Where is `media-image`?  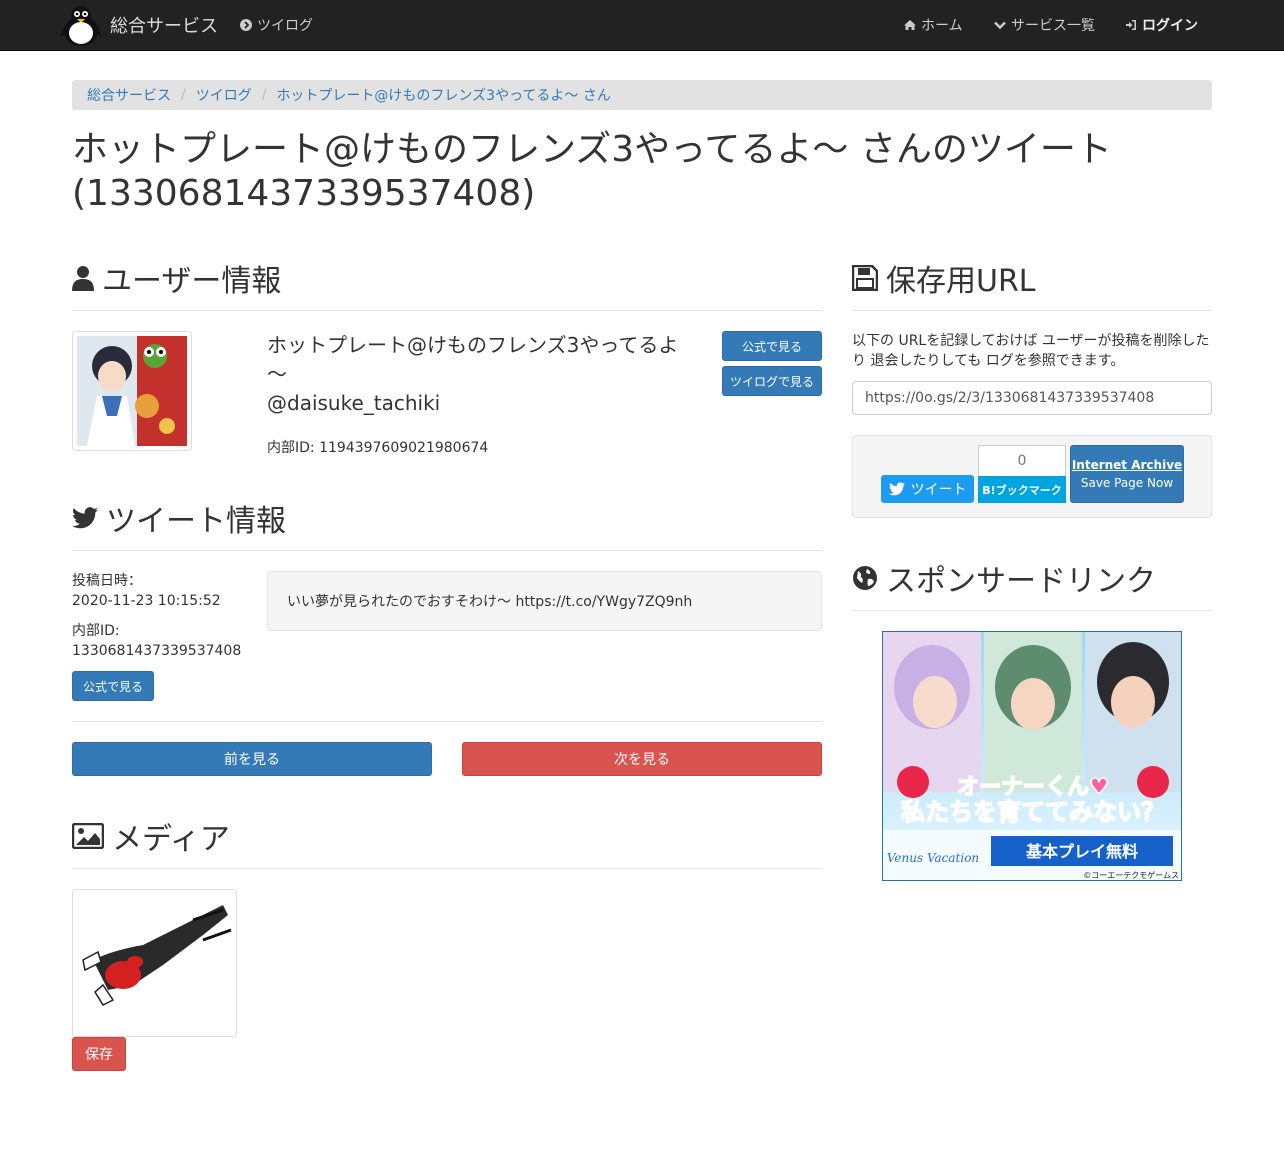
media-image is located at coordinates (157, 955).